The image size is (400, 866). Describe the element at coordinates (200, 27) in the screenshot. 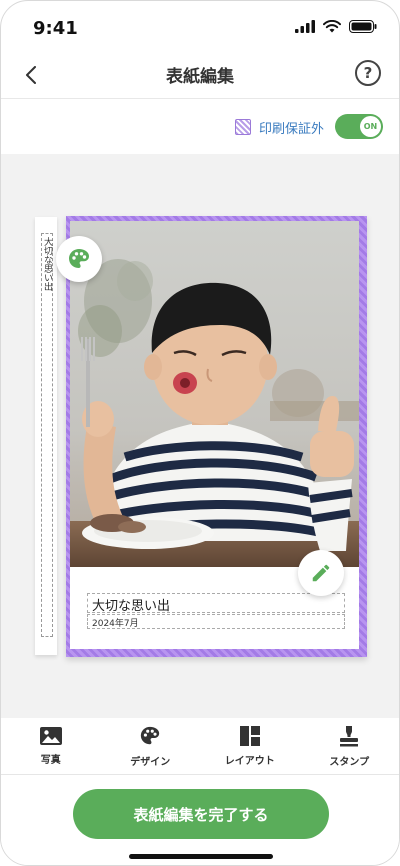

I see `status-bar: 9:41` at that location.